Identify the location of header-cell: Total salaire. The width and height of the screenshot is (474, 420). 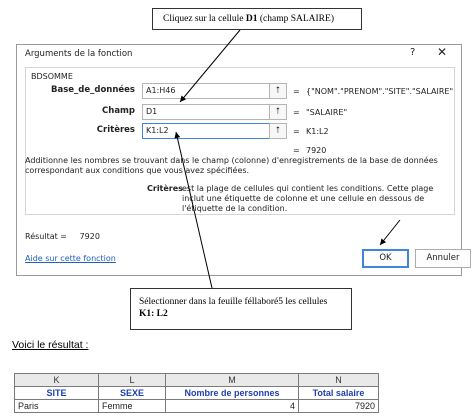
(338, 393).